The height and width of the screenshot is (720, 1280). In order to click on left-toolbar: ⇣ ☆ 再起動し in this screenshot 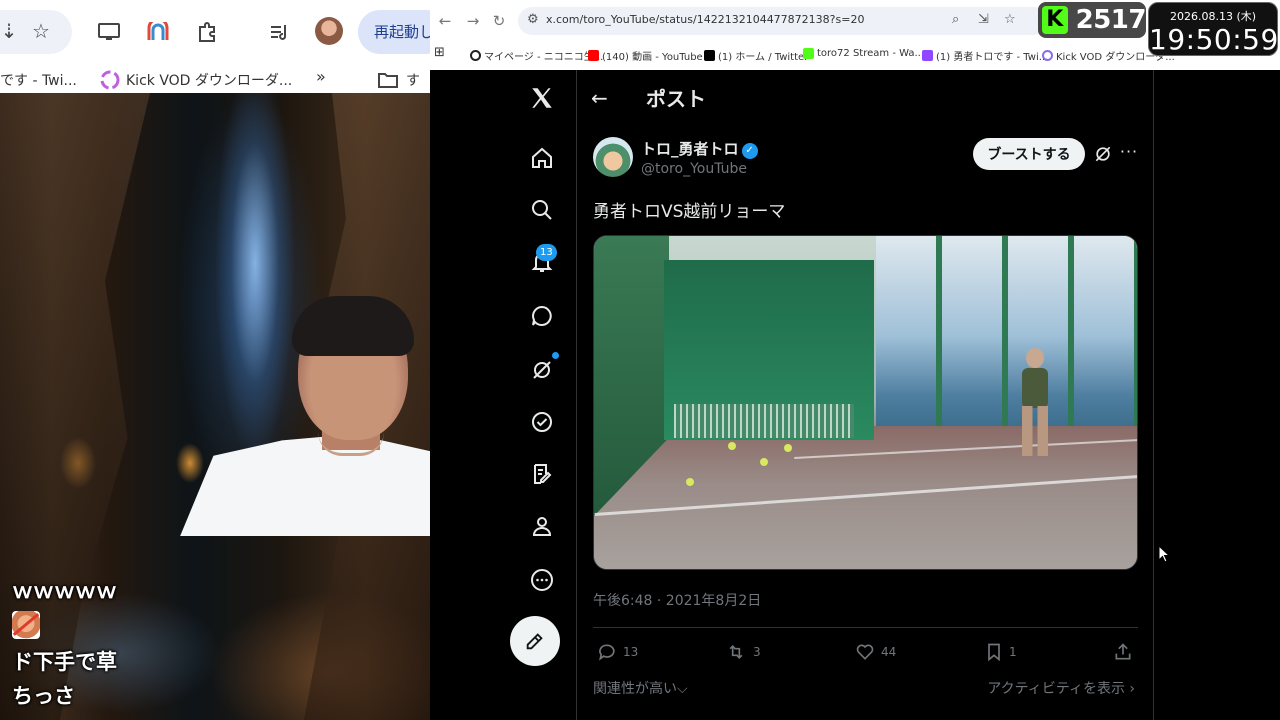, I will do `click(224, 32)`.